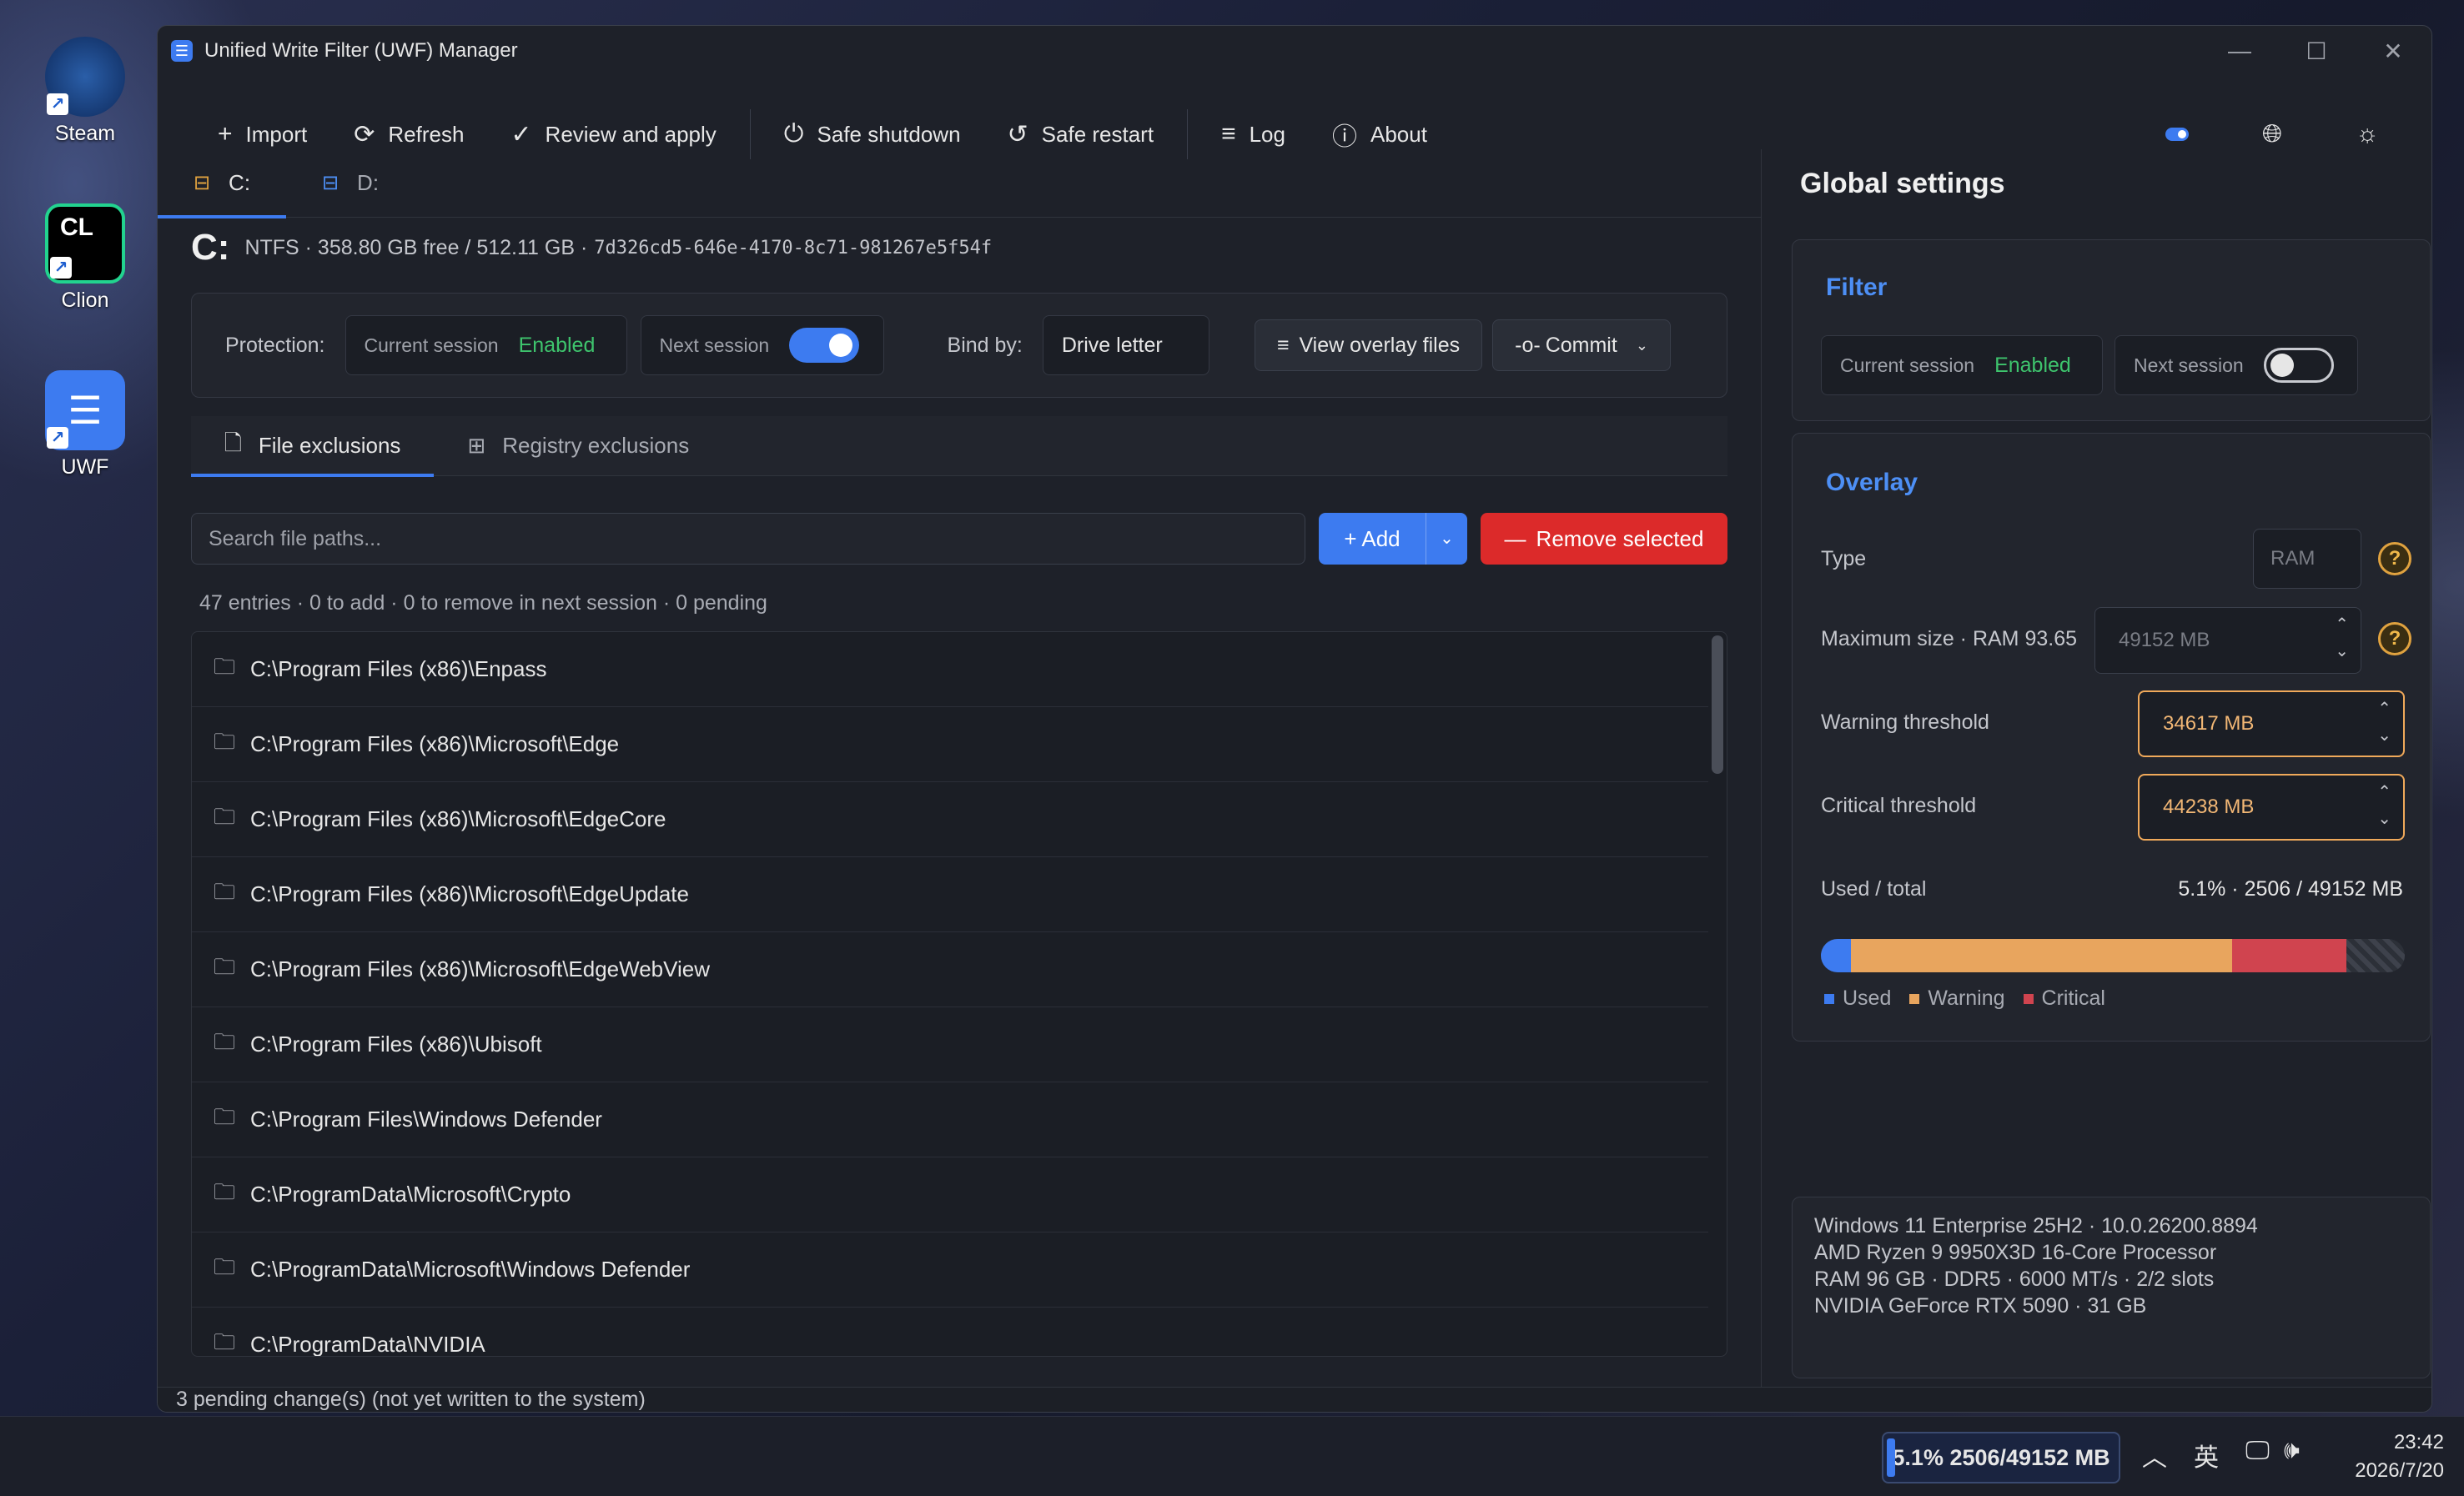 The image size is (2464, 1496). I want to click on close-button: ✕, so click(2393, 51).